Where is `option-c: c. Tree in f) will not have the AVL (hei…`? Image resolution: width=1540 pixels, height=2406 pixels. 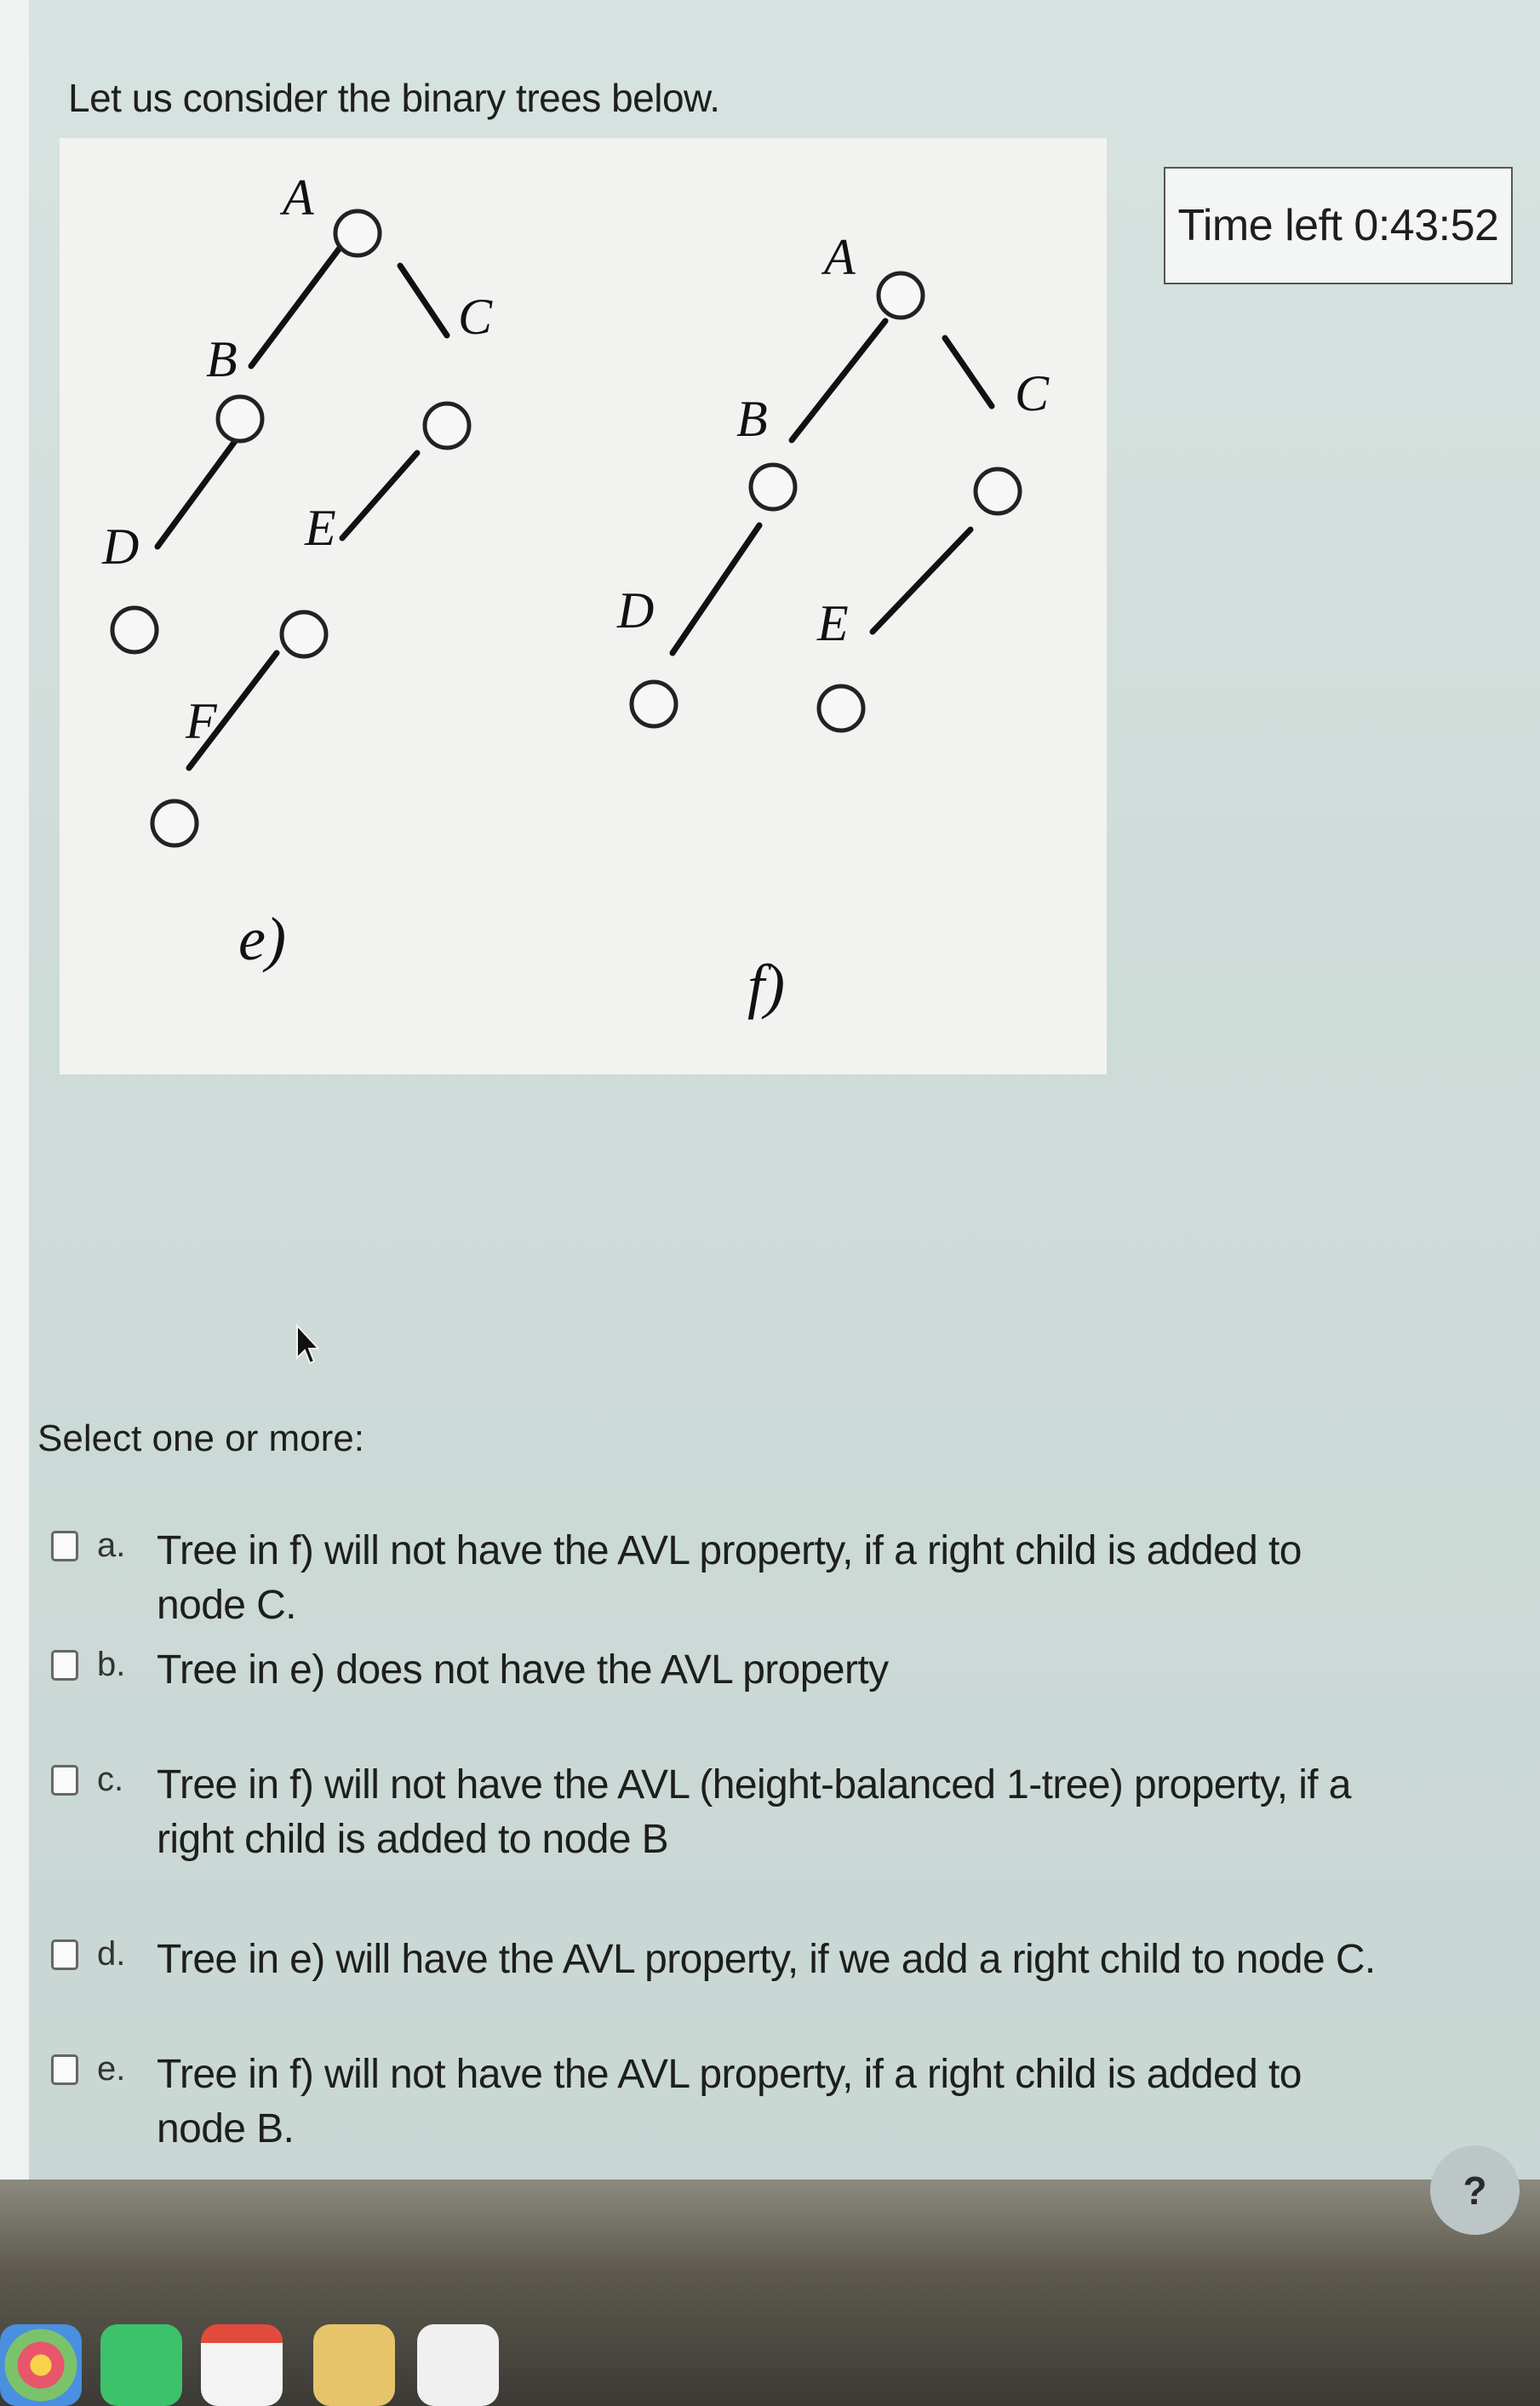 option-c: c. Tree in f) will not have the AVL (hei… is located at coordinates (715, 1812).